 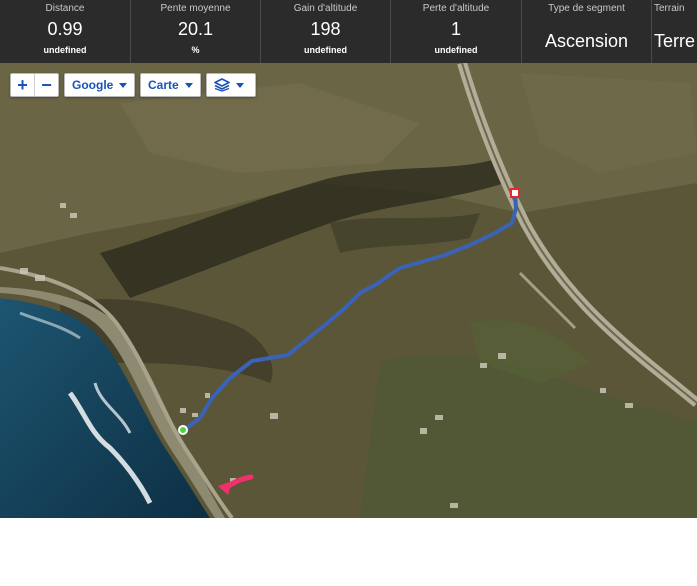 What do you see at coordinates (455, 29) in the screenshot?
I see `stat-value: 1` at bounding box center [455, 29].